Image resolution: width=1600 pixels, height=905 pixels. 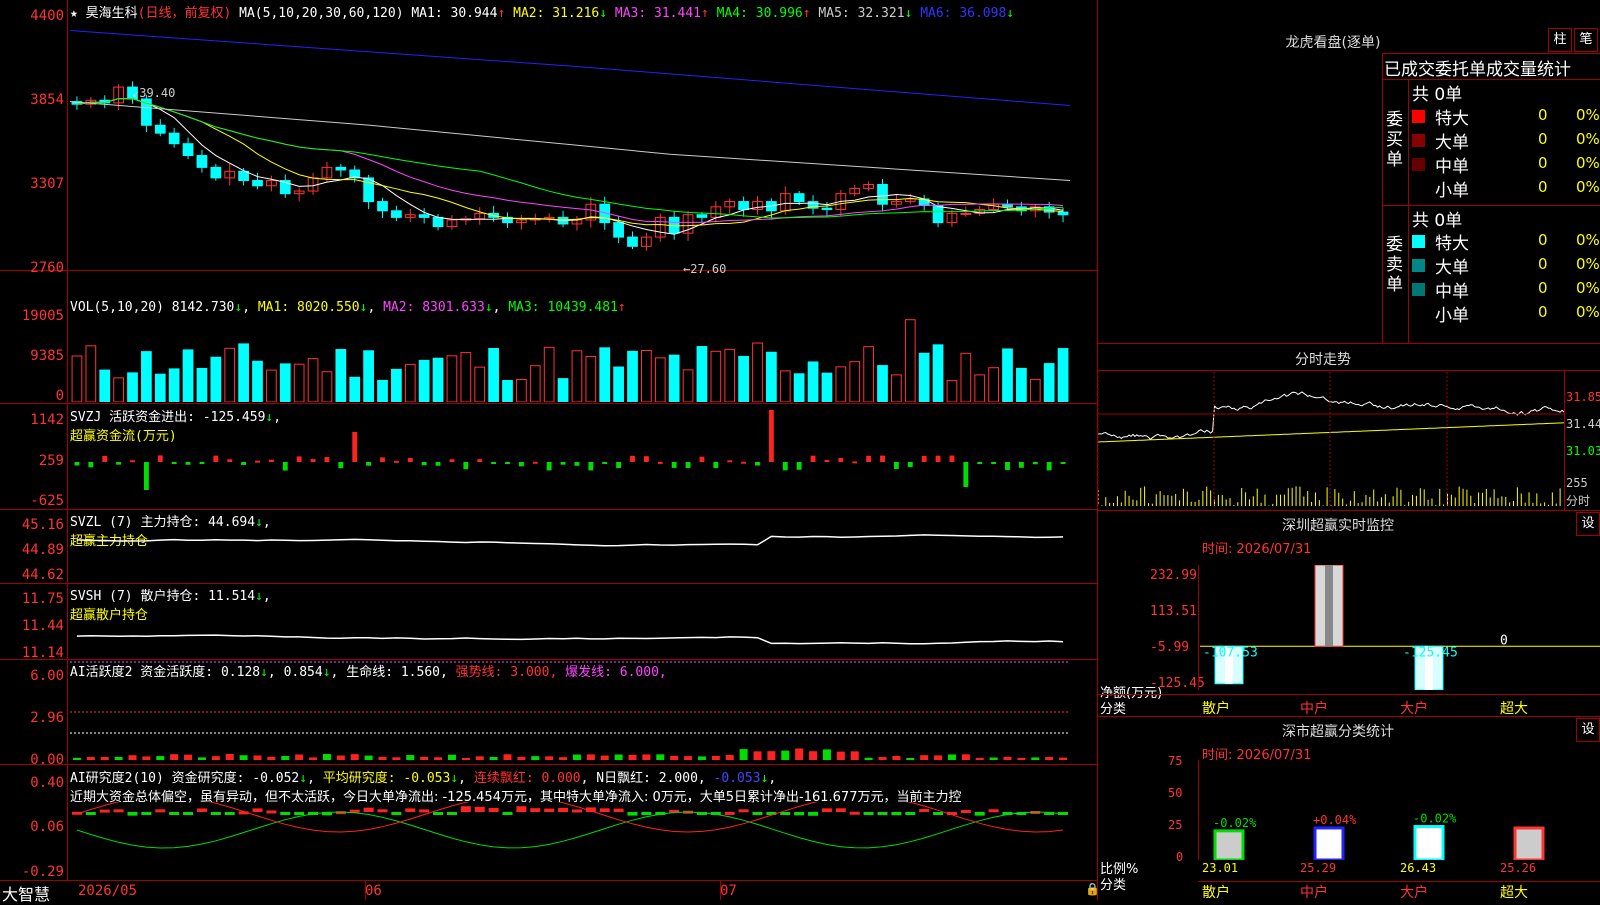 I want to click on sell-row-value: 0, so click(x=1543, y=288).